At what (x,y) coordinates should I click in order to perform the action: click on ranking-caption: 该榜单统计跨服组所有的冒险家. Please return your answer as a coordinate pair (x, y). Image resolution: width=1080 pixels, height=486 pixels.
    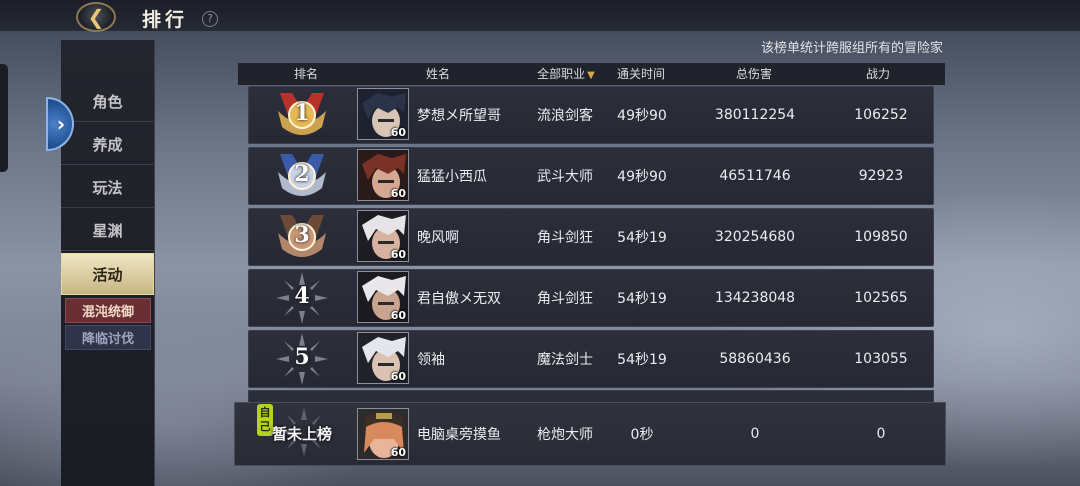
    Looking at the image, I should click on (851, 48).